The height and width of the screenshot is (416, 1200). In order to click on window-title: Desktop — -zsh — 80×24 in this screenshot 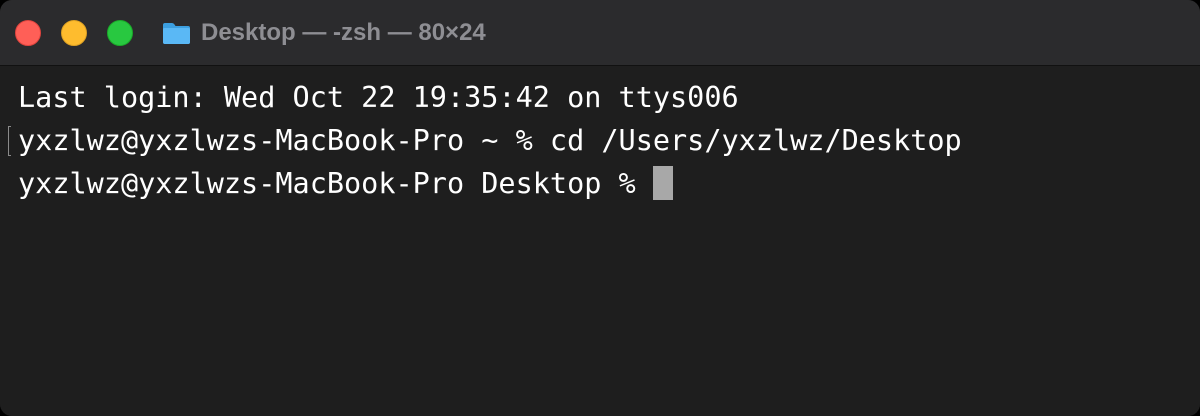, I will do `click(343, 32)`.